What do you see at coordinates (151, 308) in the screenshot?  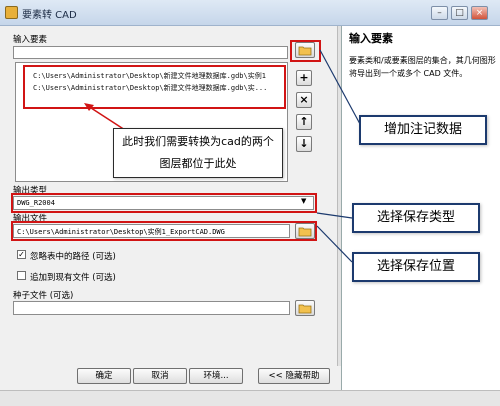 I see `seed-file-field` at bounding box center [151, 308].